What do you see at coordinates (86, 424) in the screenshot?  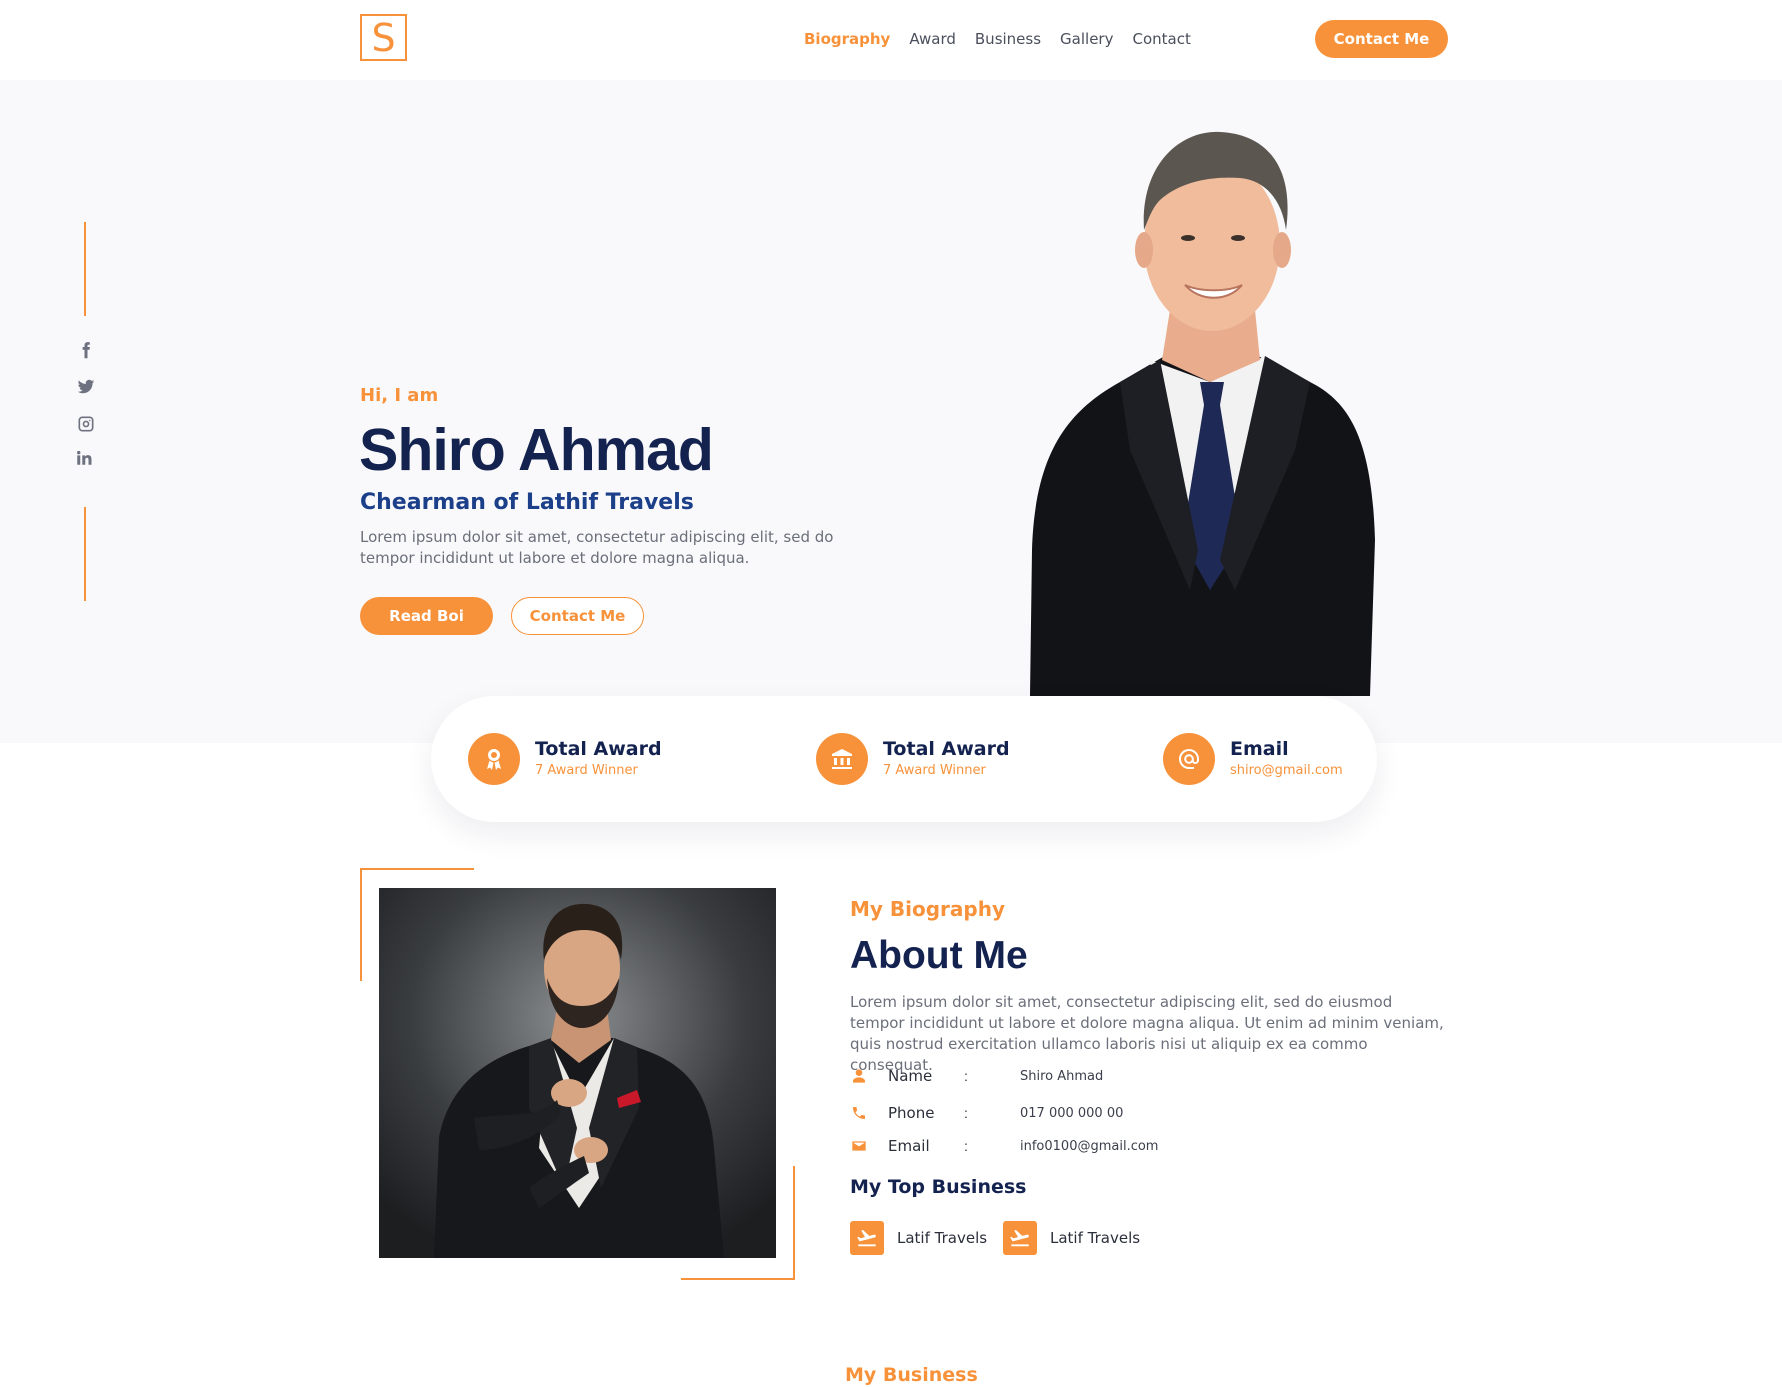 I see `instagram-icon` at bounding box center [86, 424].